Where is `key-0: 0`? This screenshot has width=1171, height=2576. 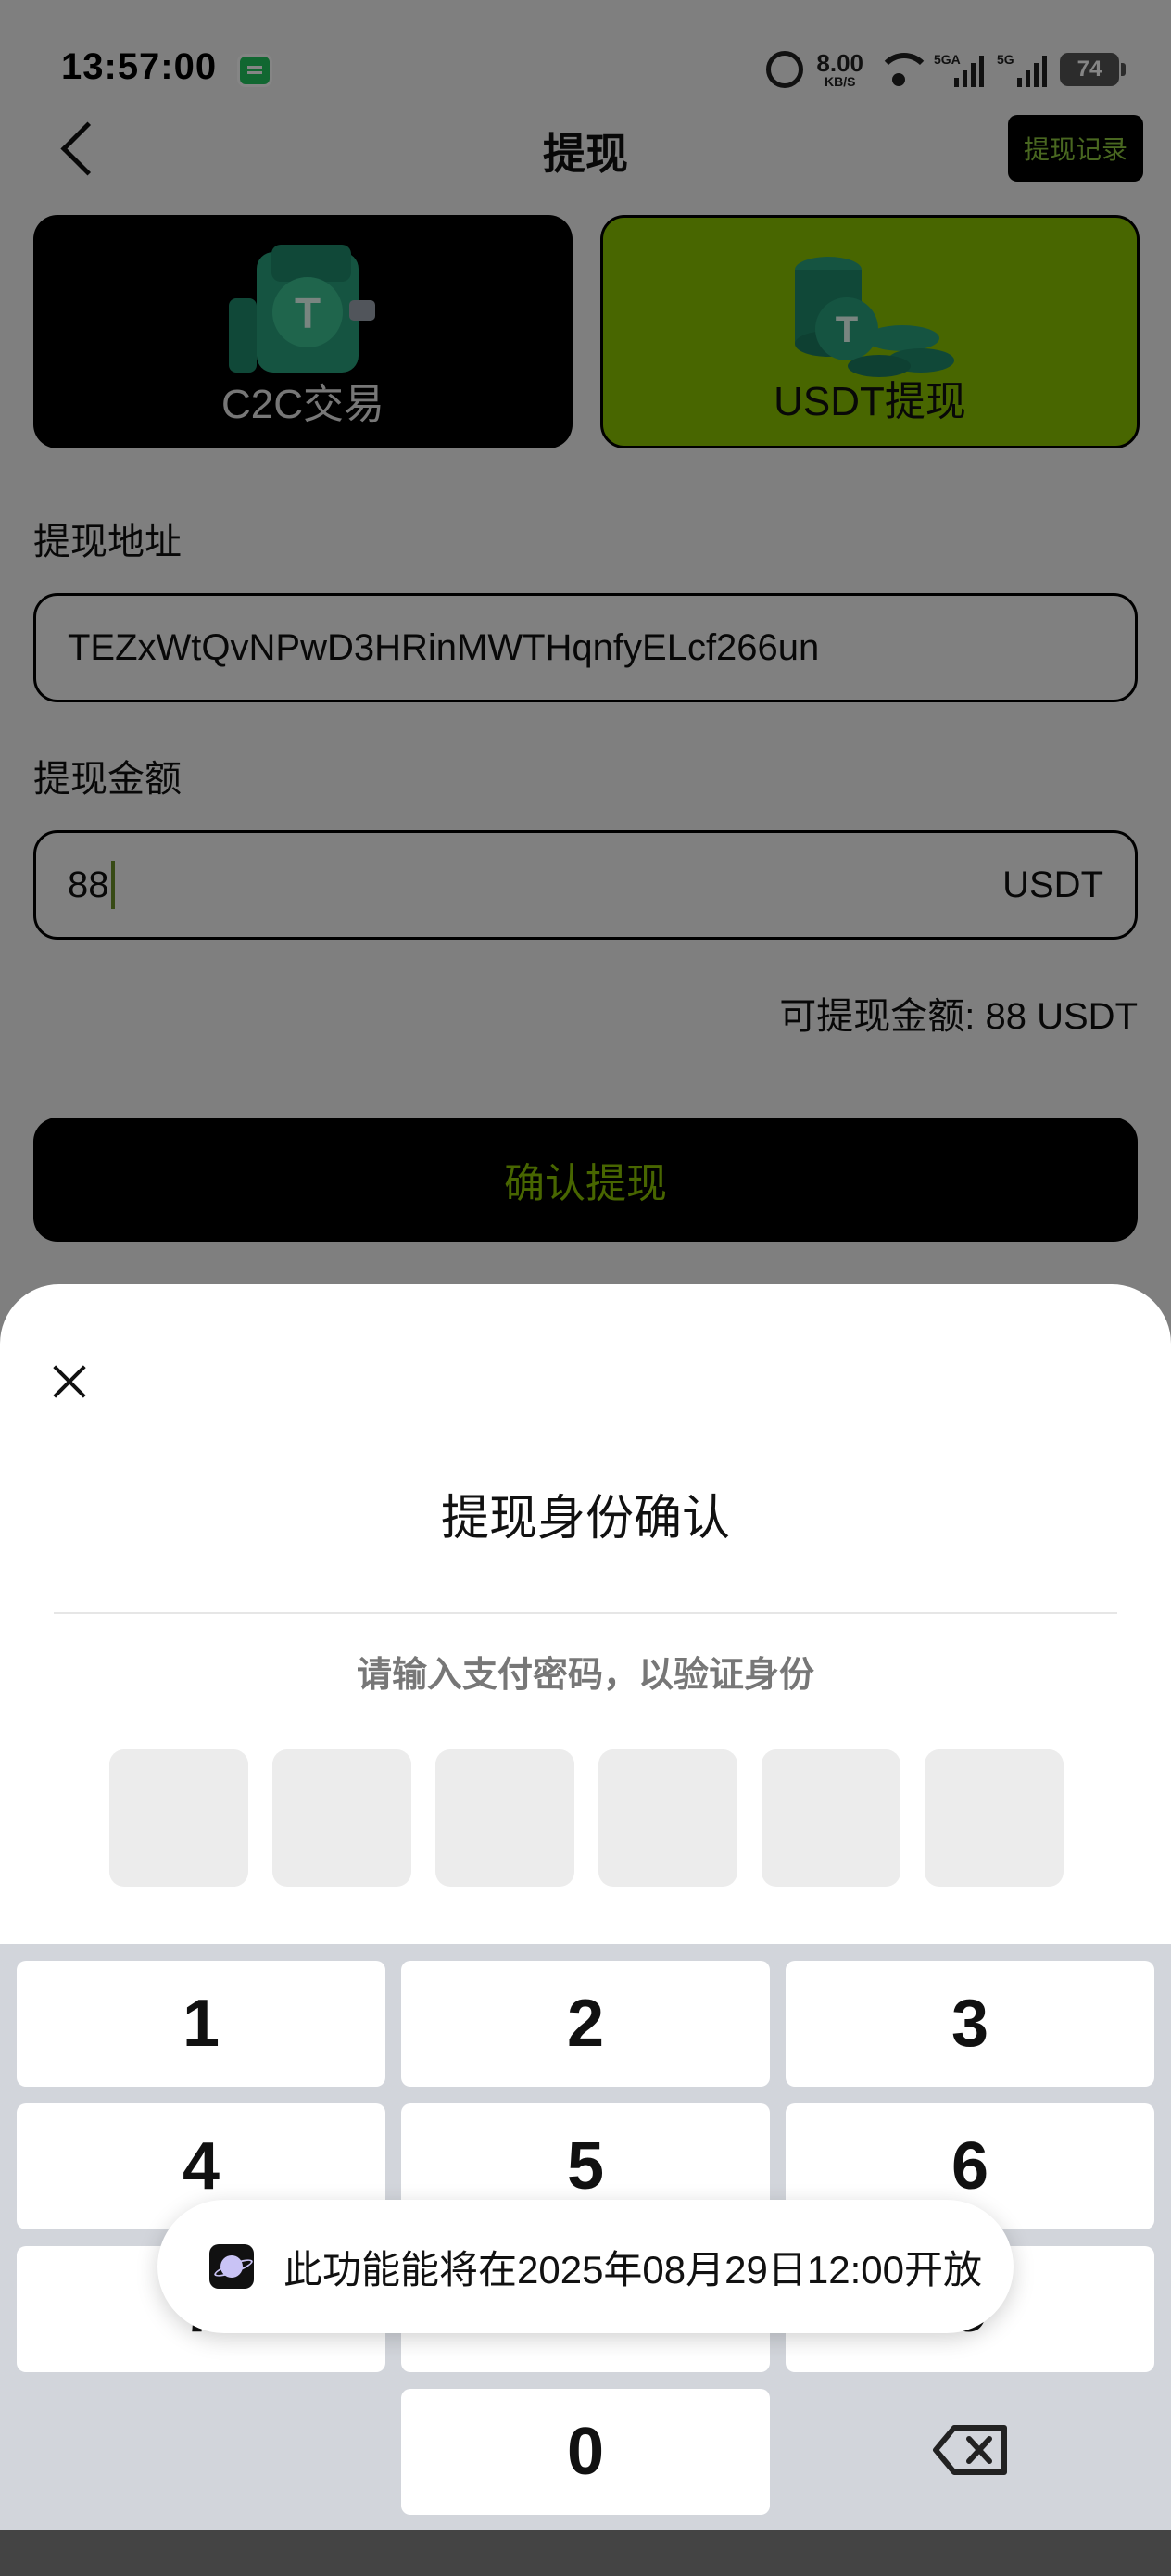 key-0: 0 is located at coordinates (585, 2452).